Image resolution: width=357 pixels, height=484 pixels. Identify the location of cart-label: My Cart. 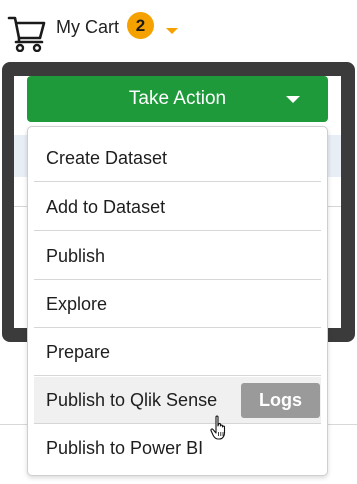
(87, 27).